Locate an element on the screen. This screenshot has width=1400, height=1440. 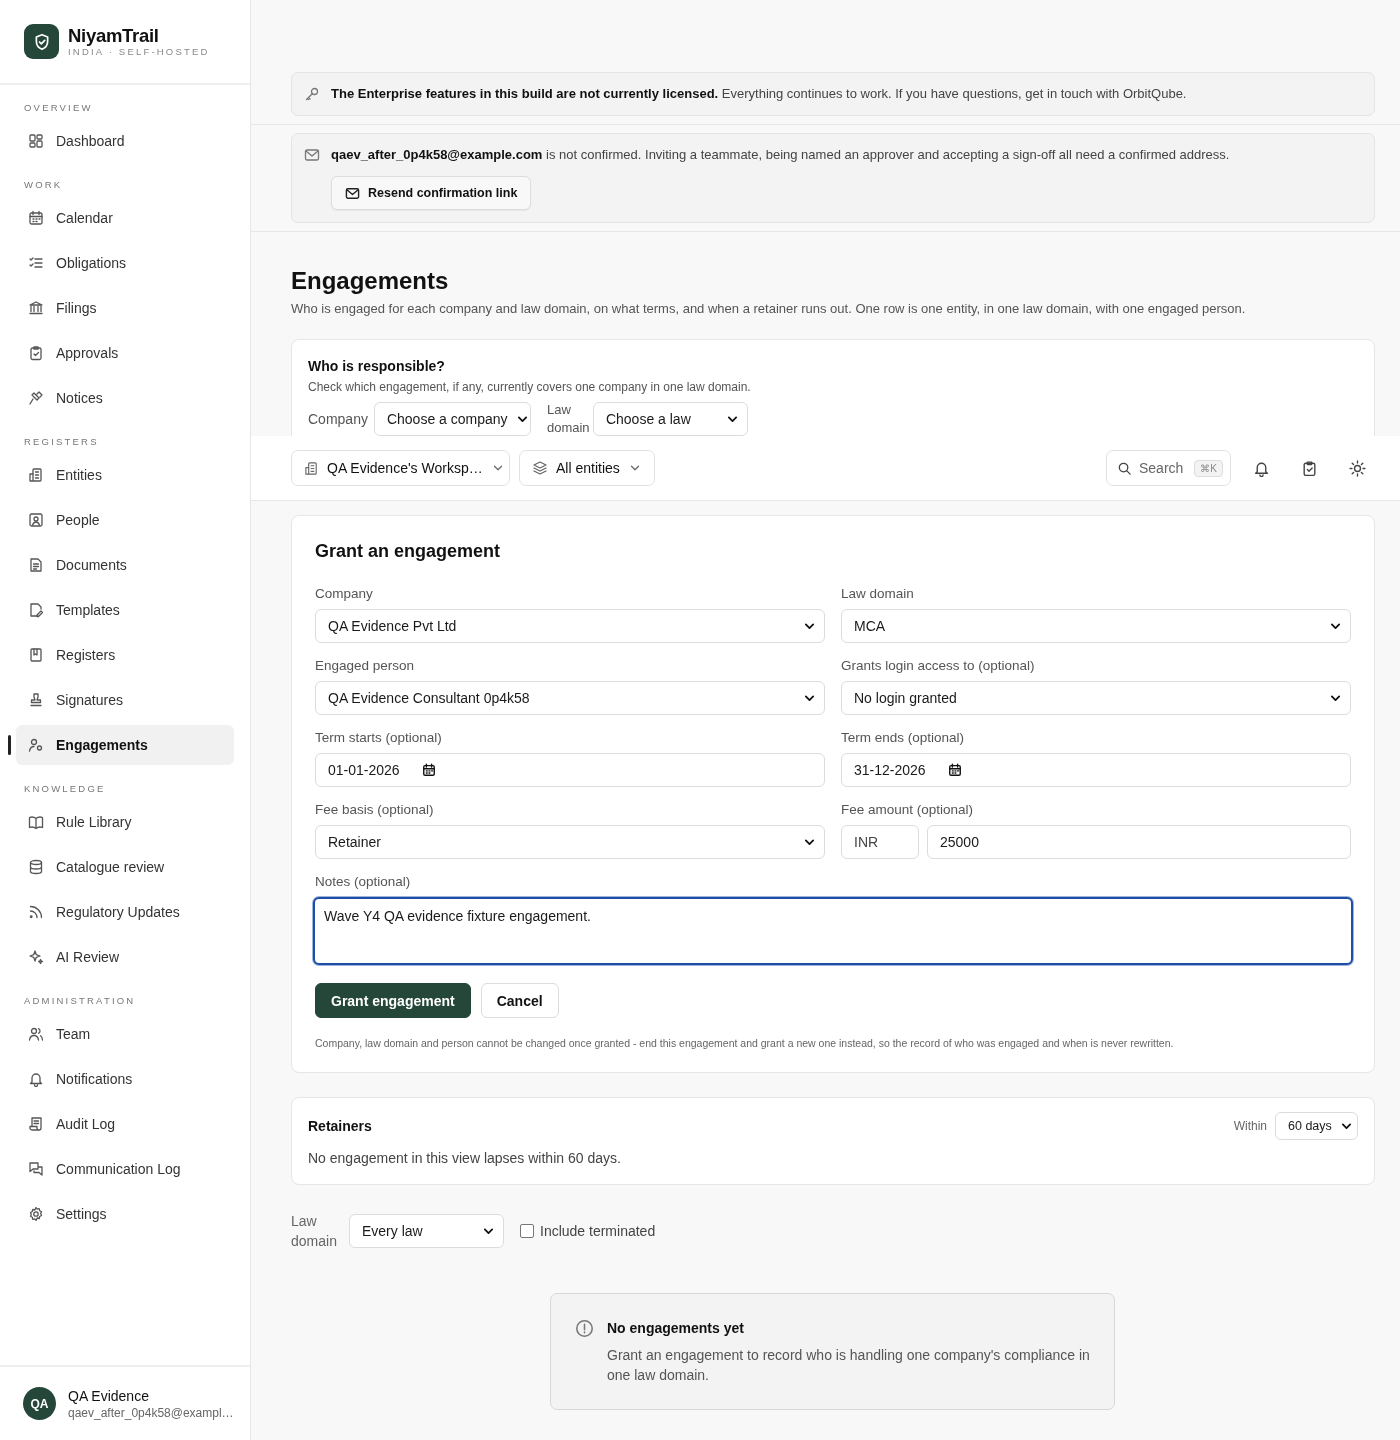
section-heading: OVERVIEW is located at coordinates (58, 108).